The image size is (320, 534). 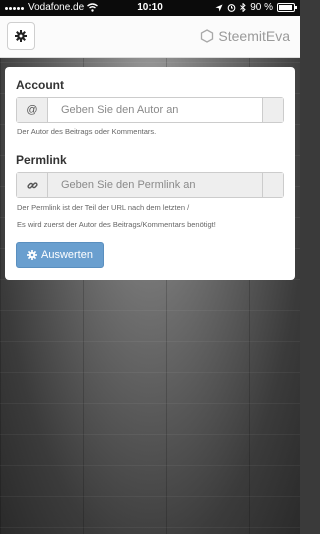 I want to click on link-icon, so click(x=32, y=185).